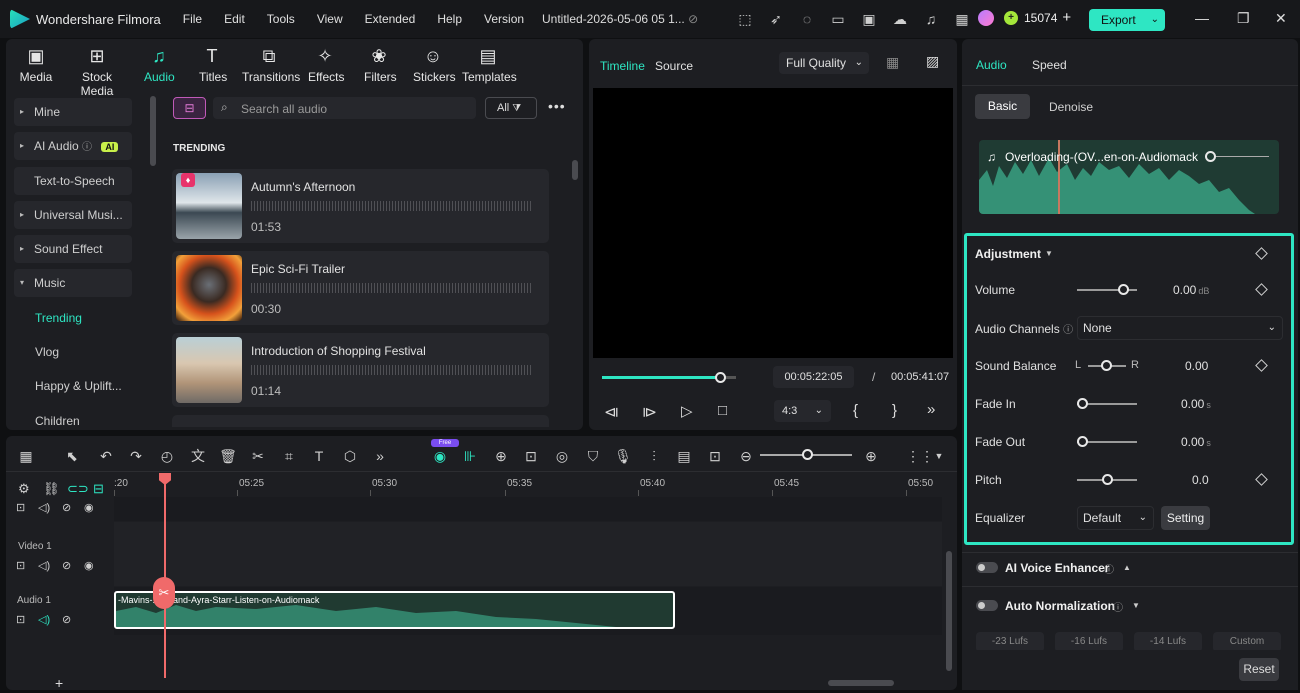  I want to click on library-scrollbar, so click(575, 170).